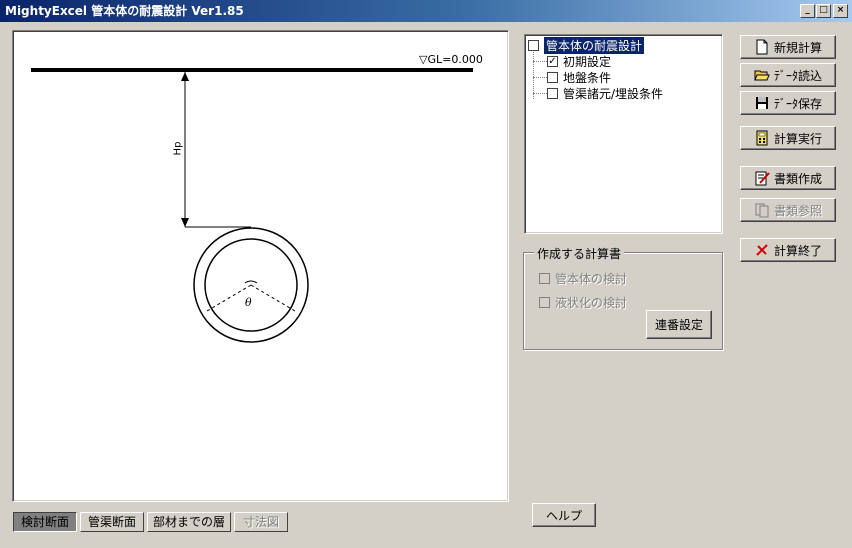 Image resolution: width=852 pixels, height=548 pixels. Describe the element at coordinates (594, 45) in the screenshot. I see `tree-root-label: 管本体の耐震設計` at that location.